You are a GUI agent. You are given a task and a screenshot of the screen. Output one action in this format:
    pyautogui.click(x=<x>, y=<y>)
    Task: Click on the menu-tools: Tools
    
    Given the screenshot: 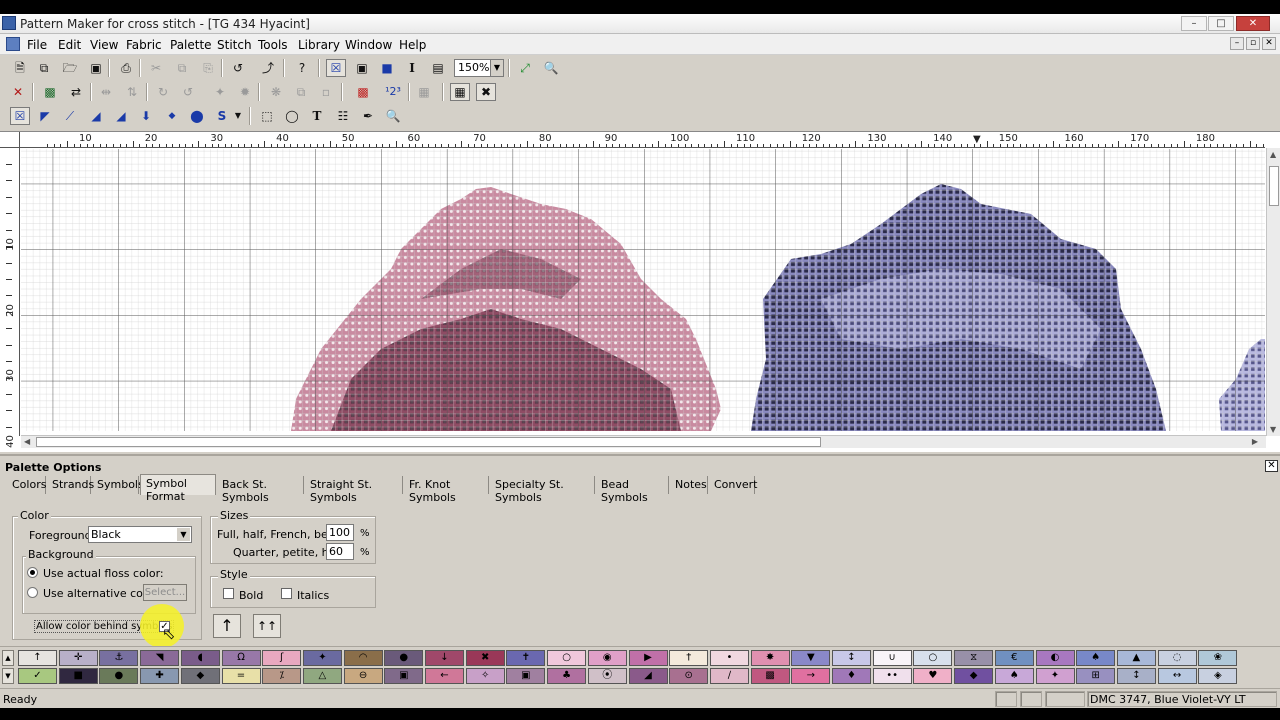 What is the action you would take?
    pyautogui.click(x=273, y=45)
    